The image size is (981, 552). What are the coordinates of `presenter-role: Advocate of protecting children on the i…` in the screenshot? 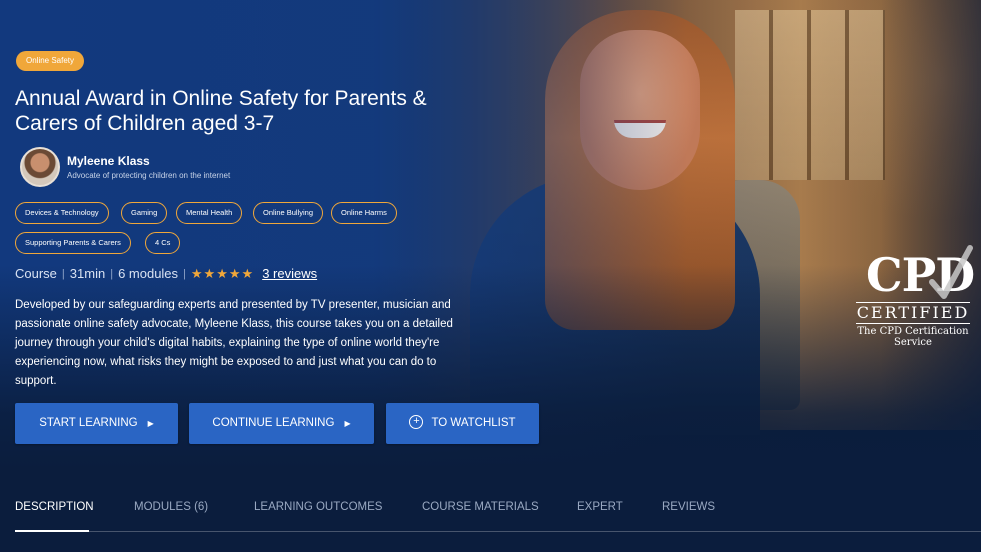 It's located at (149, 175).